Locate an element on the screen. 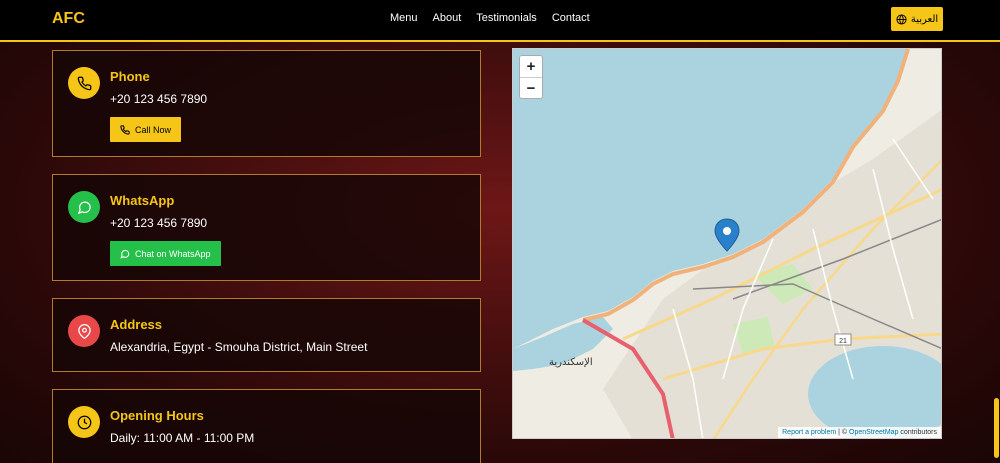 This screenshot has height=463, width=1000. opening-hours-title: Opening Hours is located at coordinates (157, 415).